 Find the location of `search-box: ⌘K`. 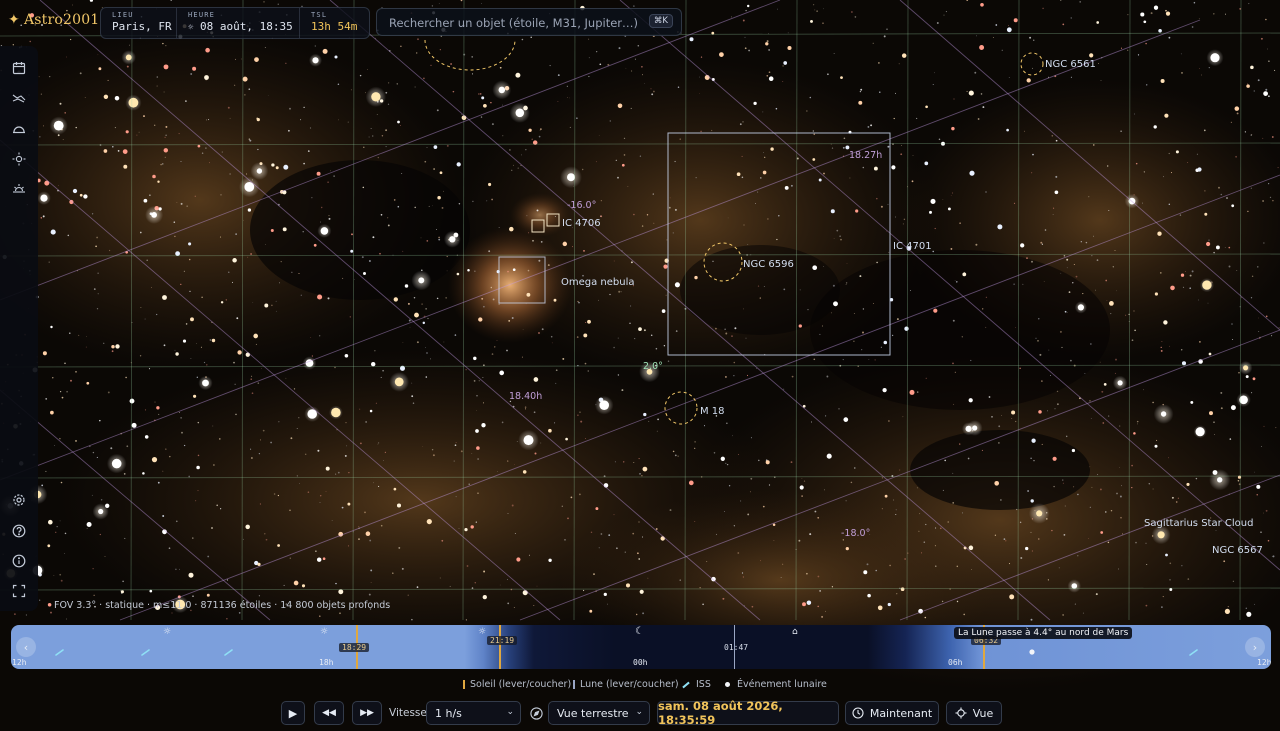

search-box: ⌘K is located at coordinates (529, 22).